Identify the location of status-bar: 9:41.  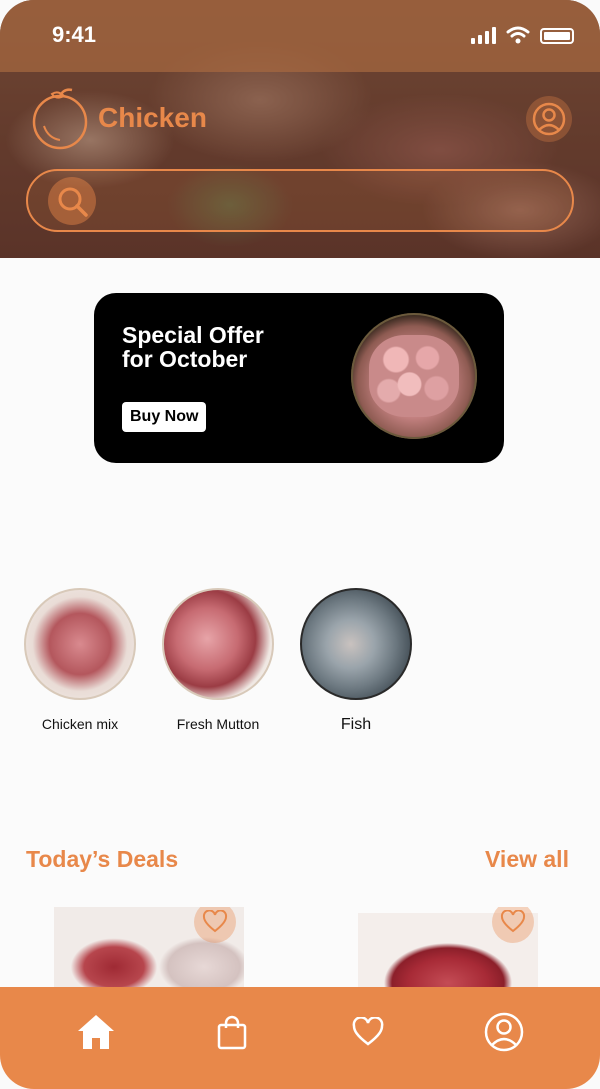
(300, 36).